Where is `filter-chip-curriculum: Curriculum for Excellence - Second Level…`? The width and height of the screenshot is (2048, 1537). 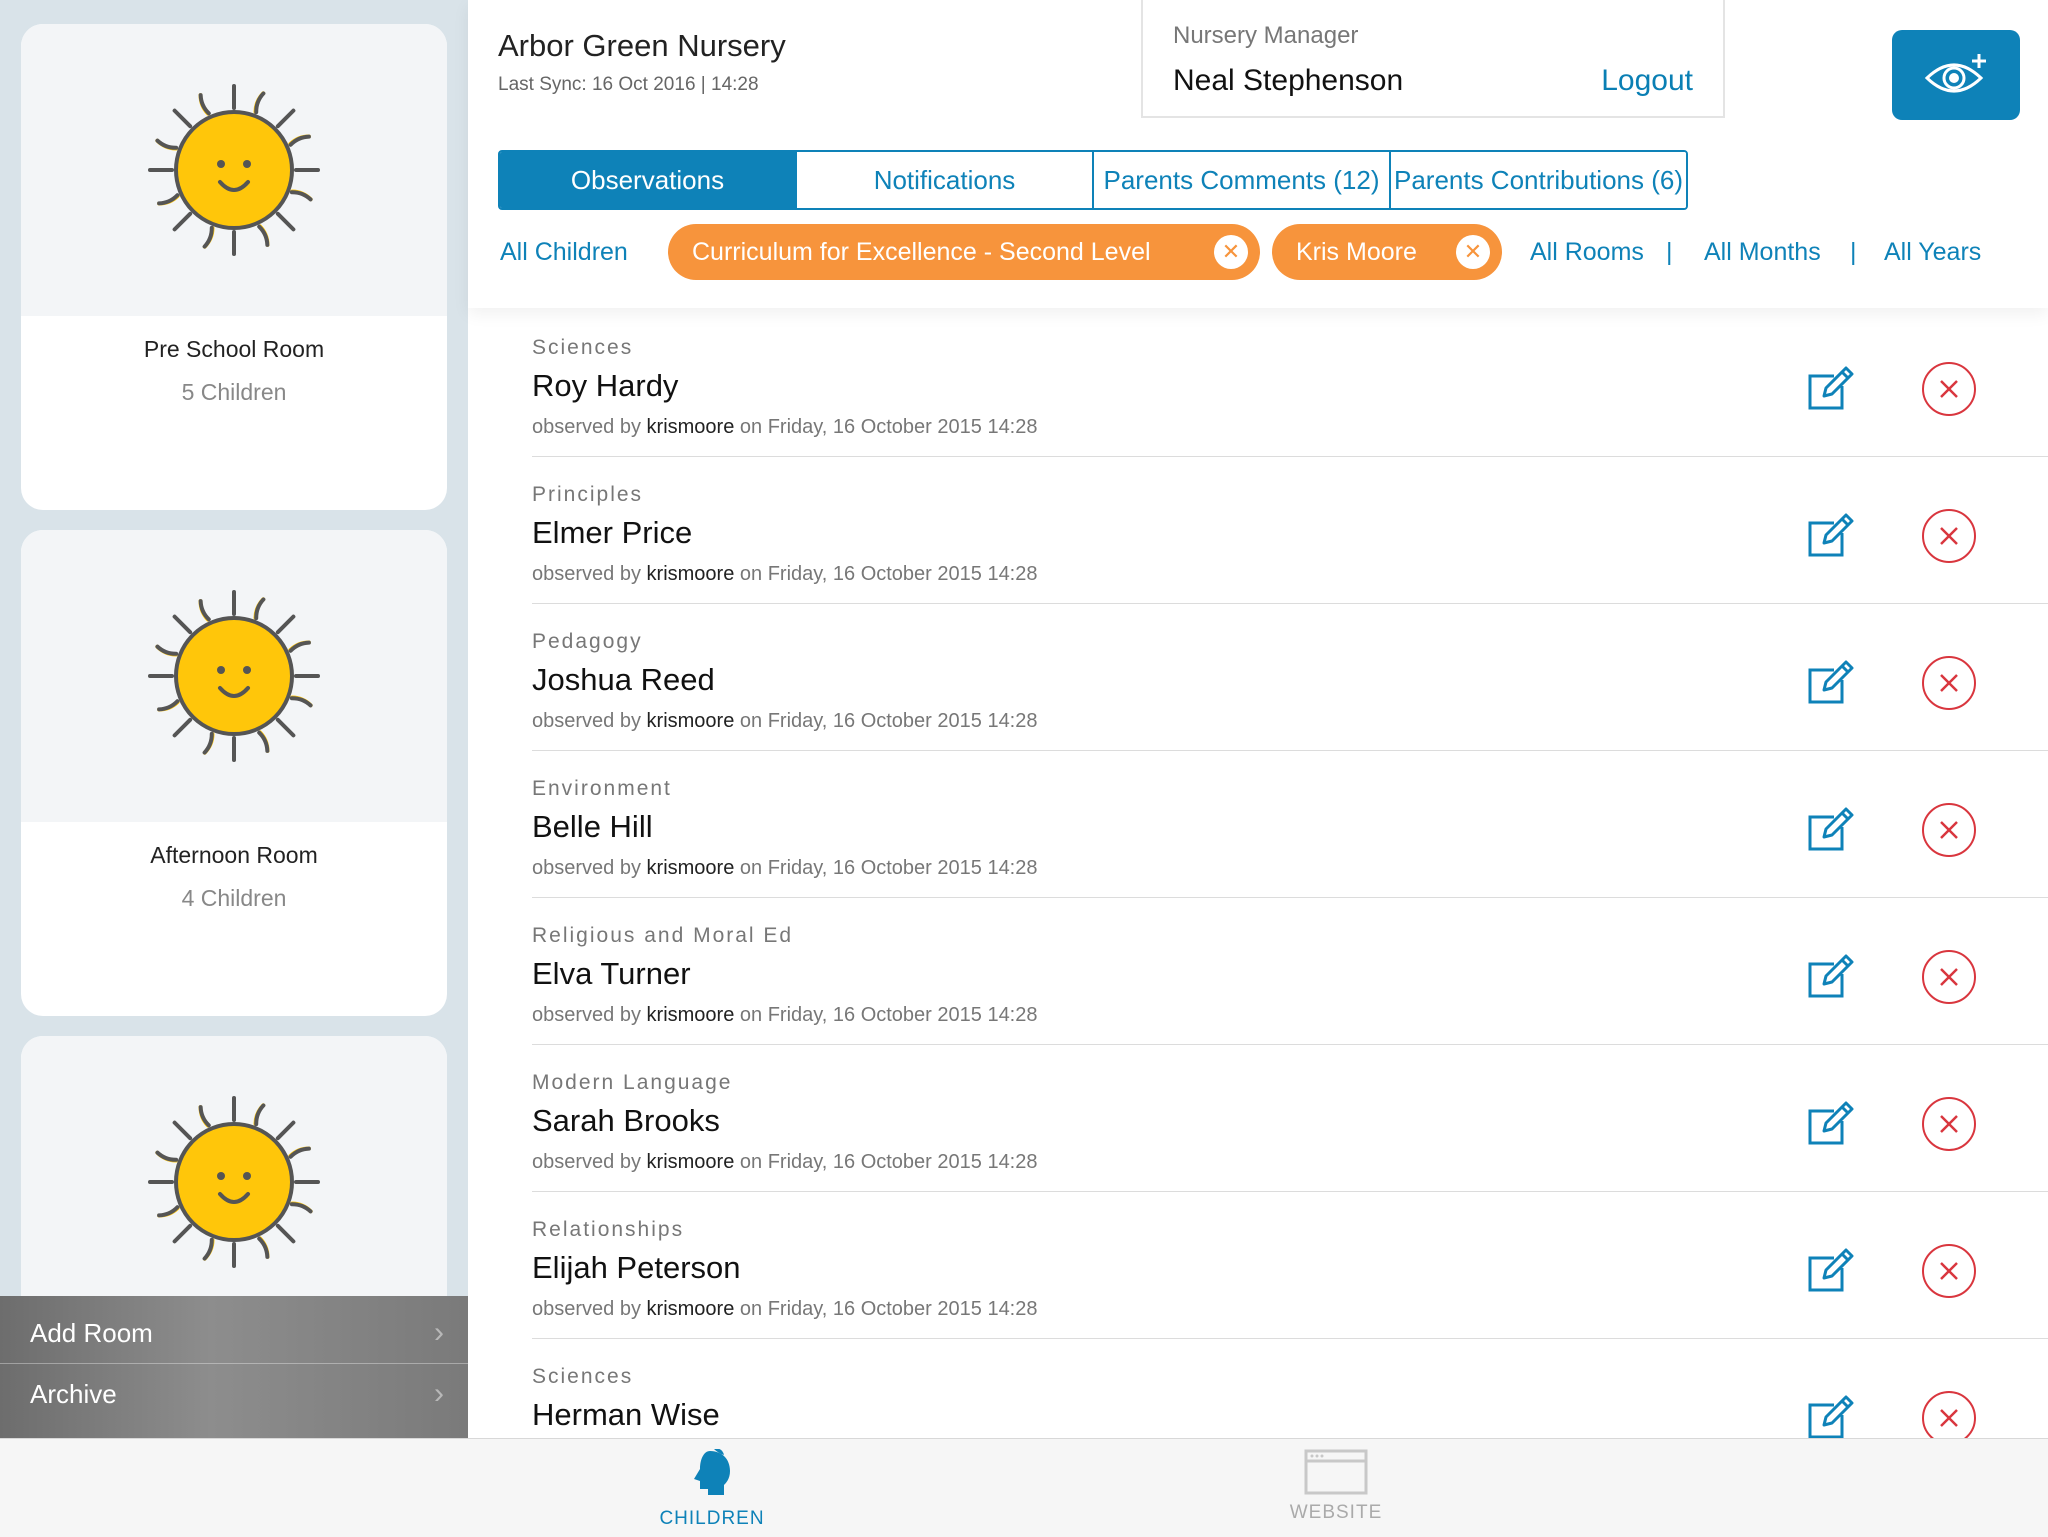 filter-chip-curriculum: Curriculum for Excellence - Second Level… is located at coordinates (964, 252).